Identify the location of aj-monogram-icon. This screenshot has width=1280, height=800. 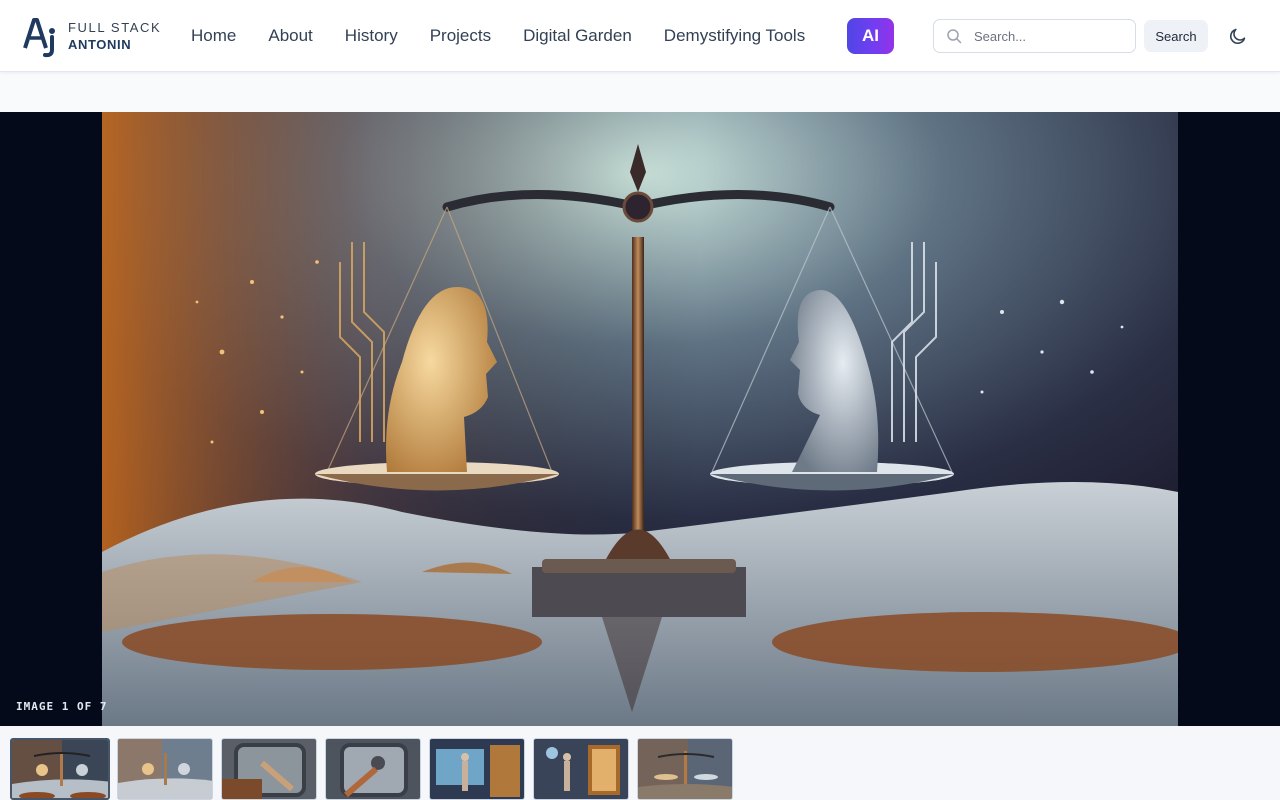
(39, 38).